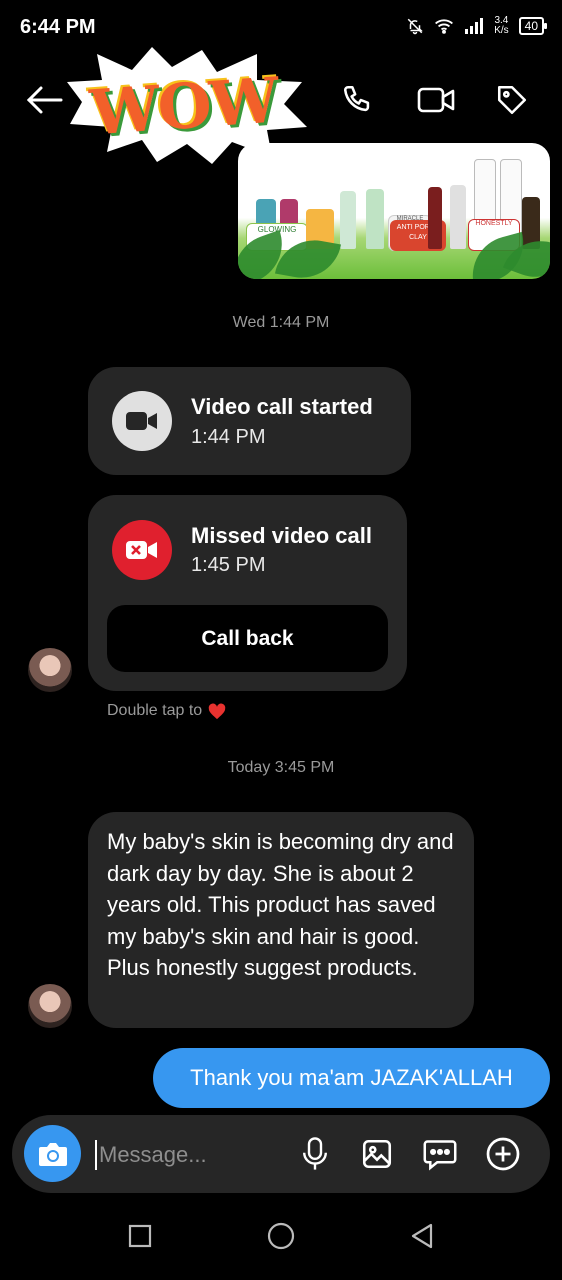 The image size is (562, 1280). Describe the element at coordinates (281, 767) in the screenshot. I see `timestamp-today: Today 3:45 PM` at that location.